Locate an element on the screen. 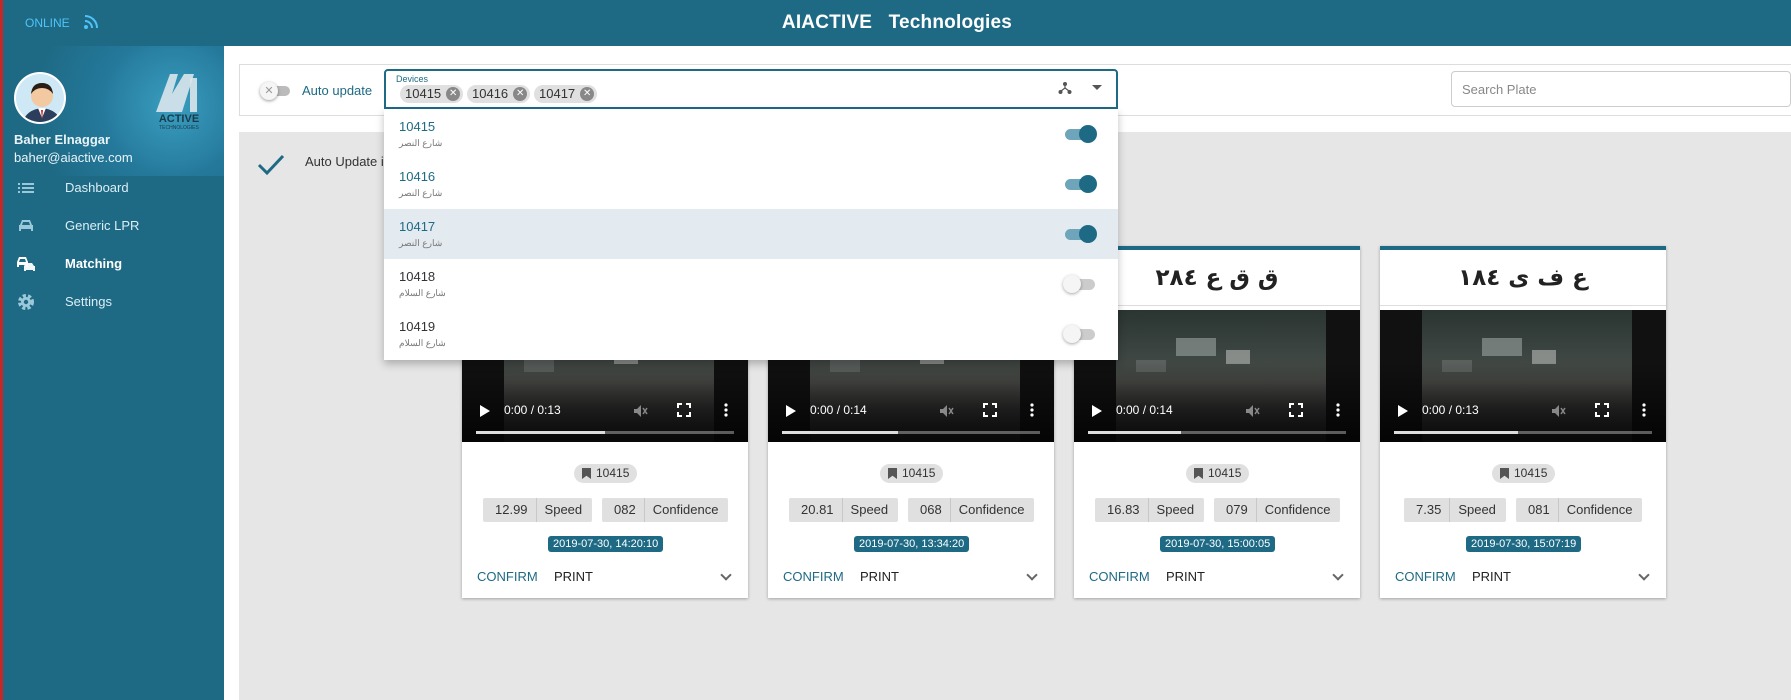 The image size is (1791, 700). confidence-value: 068 is located at coordinates (929, 510).